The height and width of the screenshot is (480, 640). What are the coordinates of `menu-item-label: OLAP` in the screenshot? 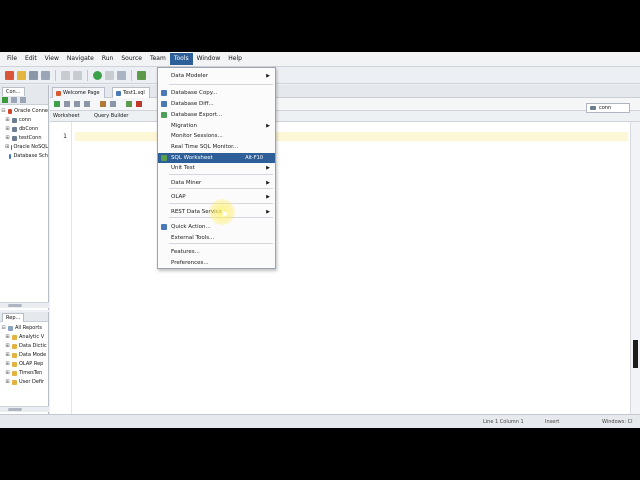 It's located at (178, 197).